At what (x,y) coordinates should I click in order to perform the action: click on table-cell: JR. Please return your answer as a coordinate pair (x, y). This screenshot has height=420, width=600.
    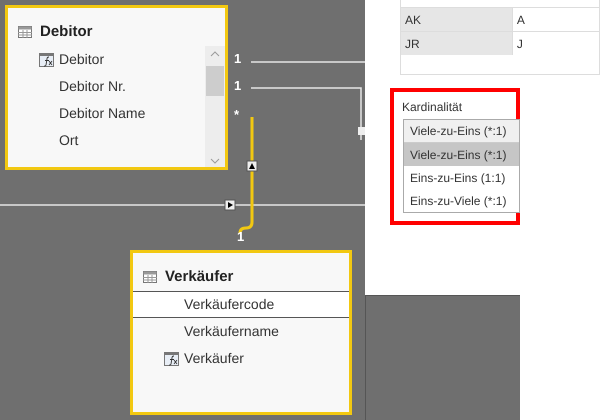
    Looking at the image, I should click on (457, 43).